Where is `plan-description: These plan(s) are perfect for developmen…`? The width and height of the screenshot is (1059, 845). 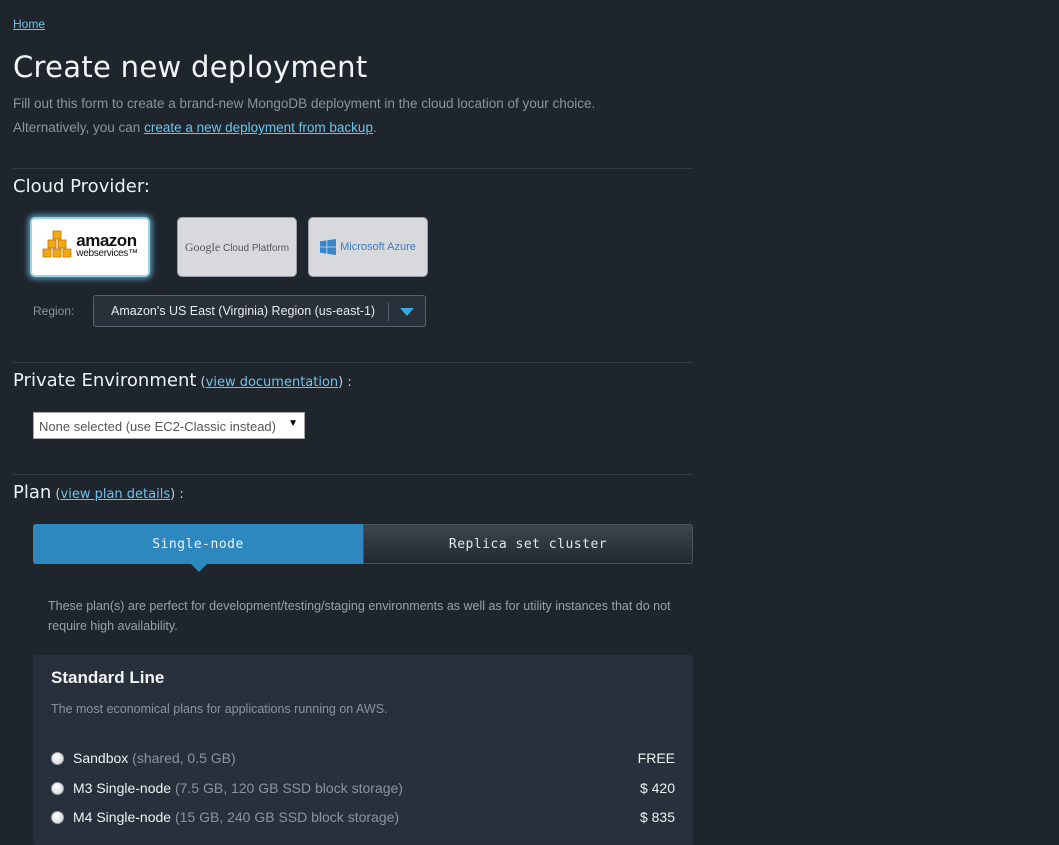 plan-description: These plan(s) are perfect for developmen… is located at coordinates (359, 616).